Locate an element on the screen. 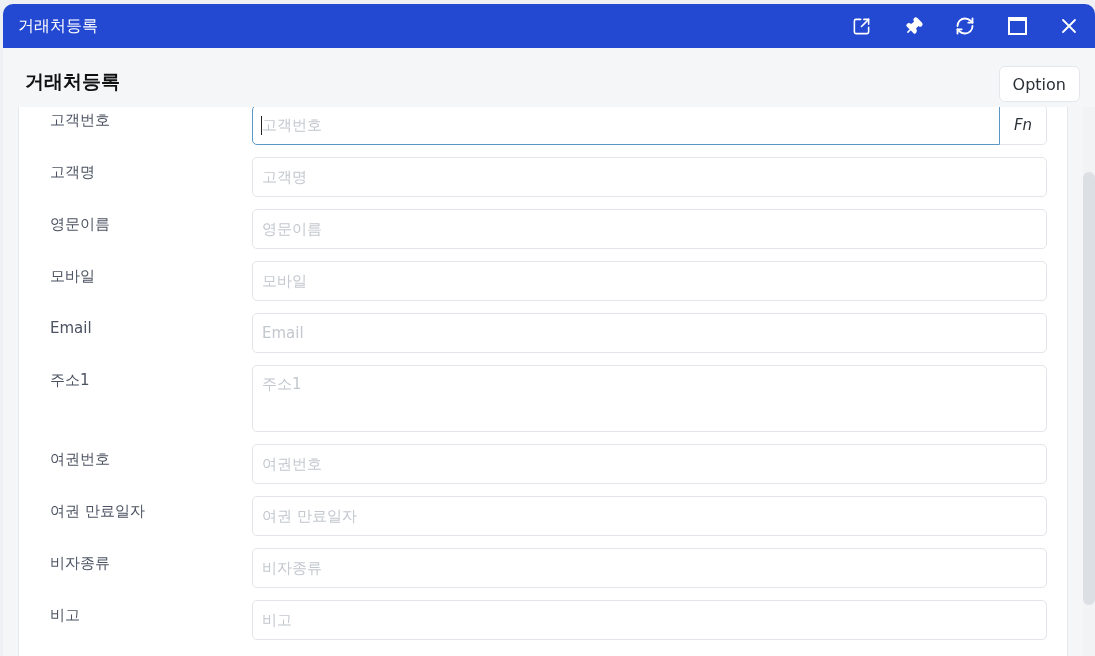 The height and width of the screenshot is (656, 1095). external-link-icon is located at coordinates (861, 26).